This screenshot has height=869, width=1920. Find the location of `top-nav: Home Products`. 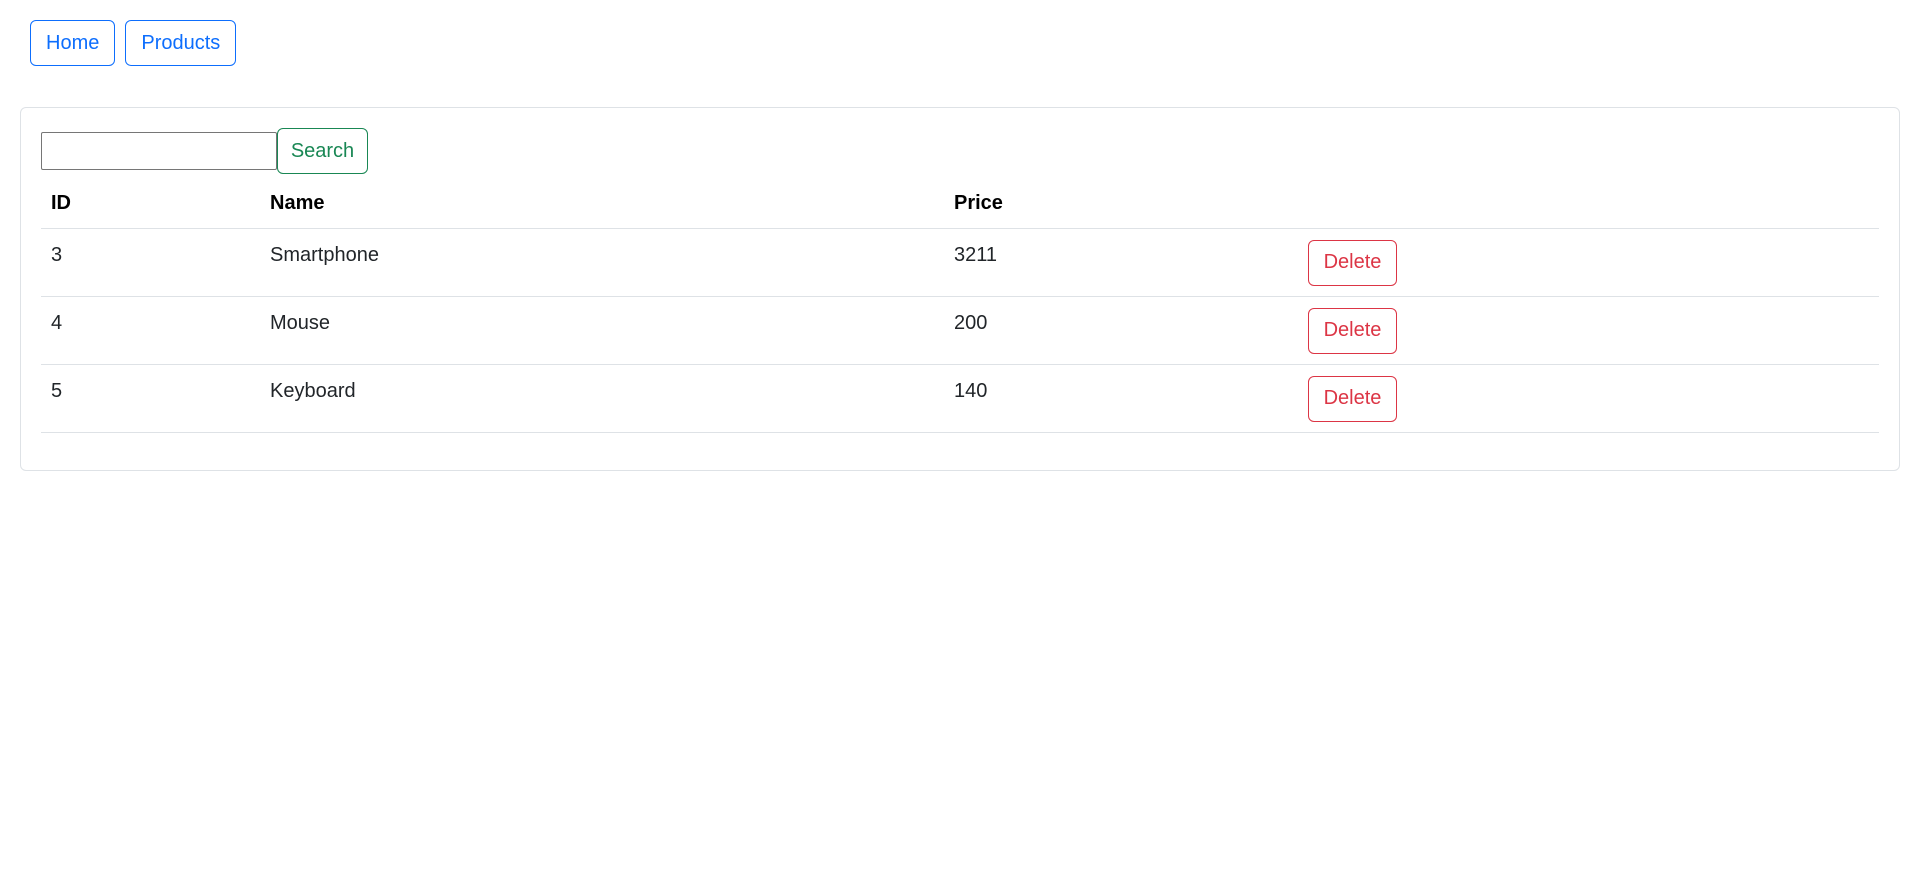

top-nav: Home Products is located at coordinates (133, 43).